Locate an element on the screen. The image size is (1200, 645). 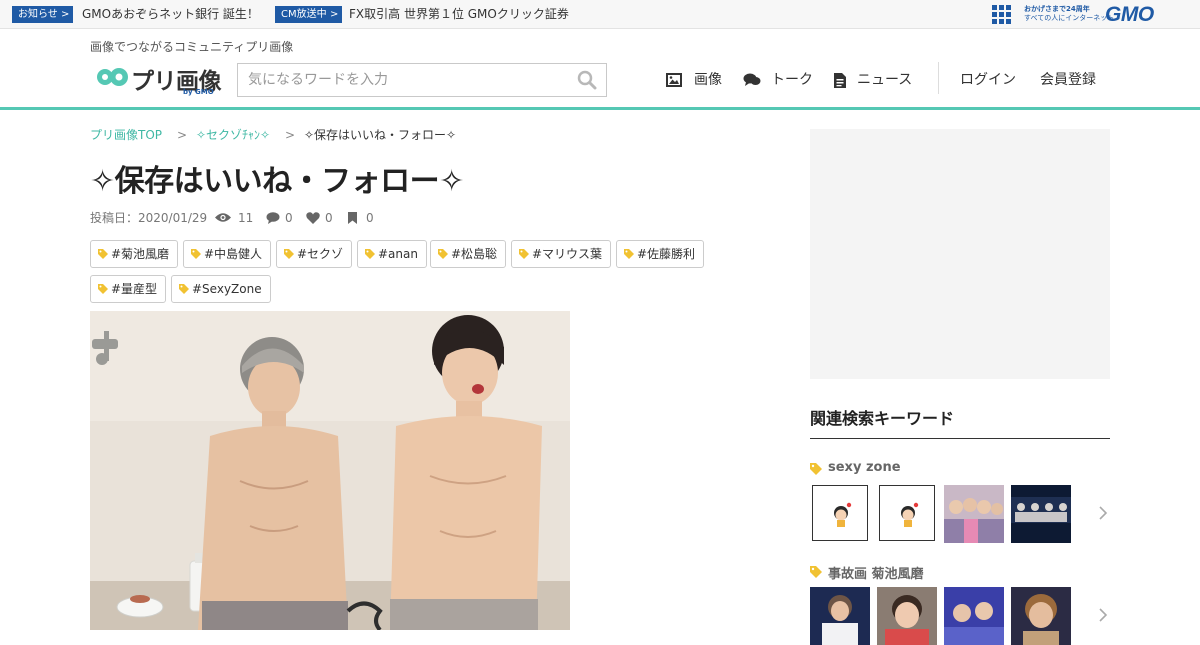
gmo-grid-icon is located at coordinates (1001, 14).